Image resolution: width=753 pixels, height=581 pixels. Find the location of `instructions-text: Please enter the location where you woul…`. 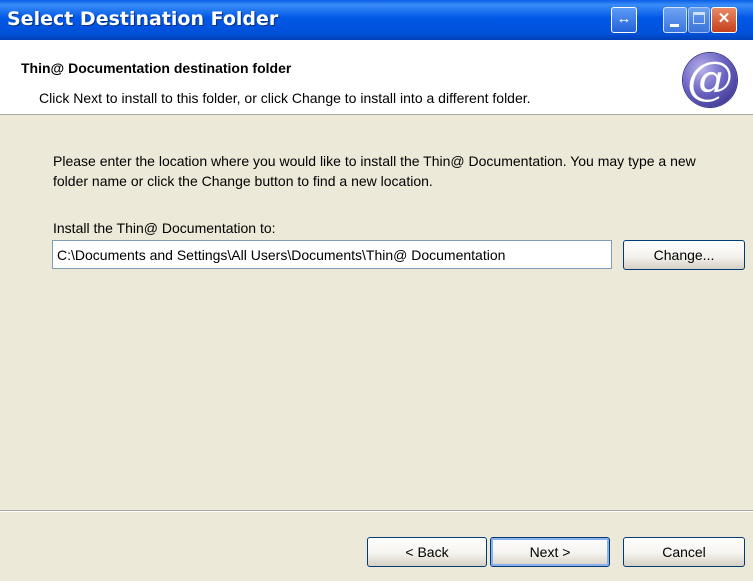

instructions-text: Please enter the location where you woul… is located at coordinates (374, 171).